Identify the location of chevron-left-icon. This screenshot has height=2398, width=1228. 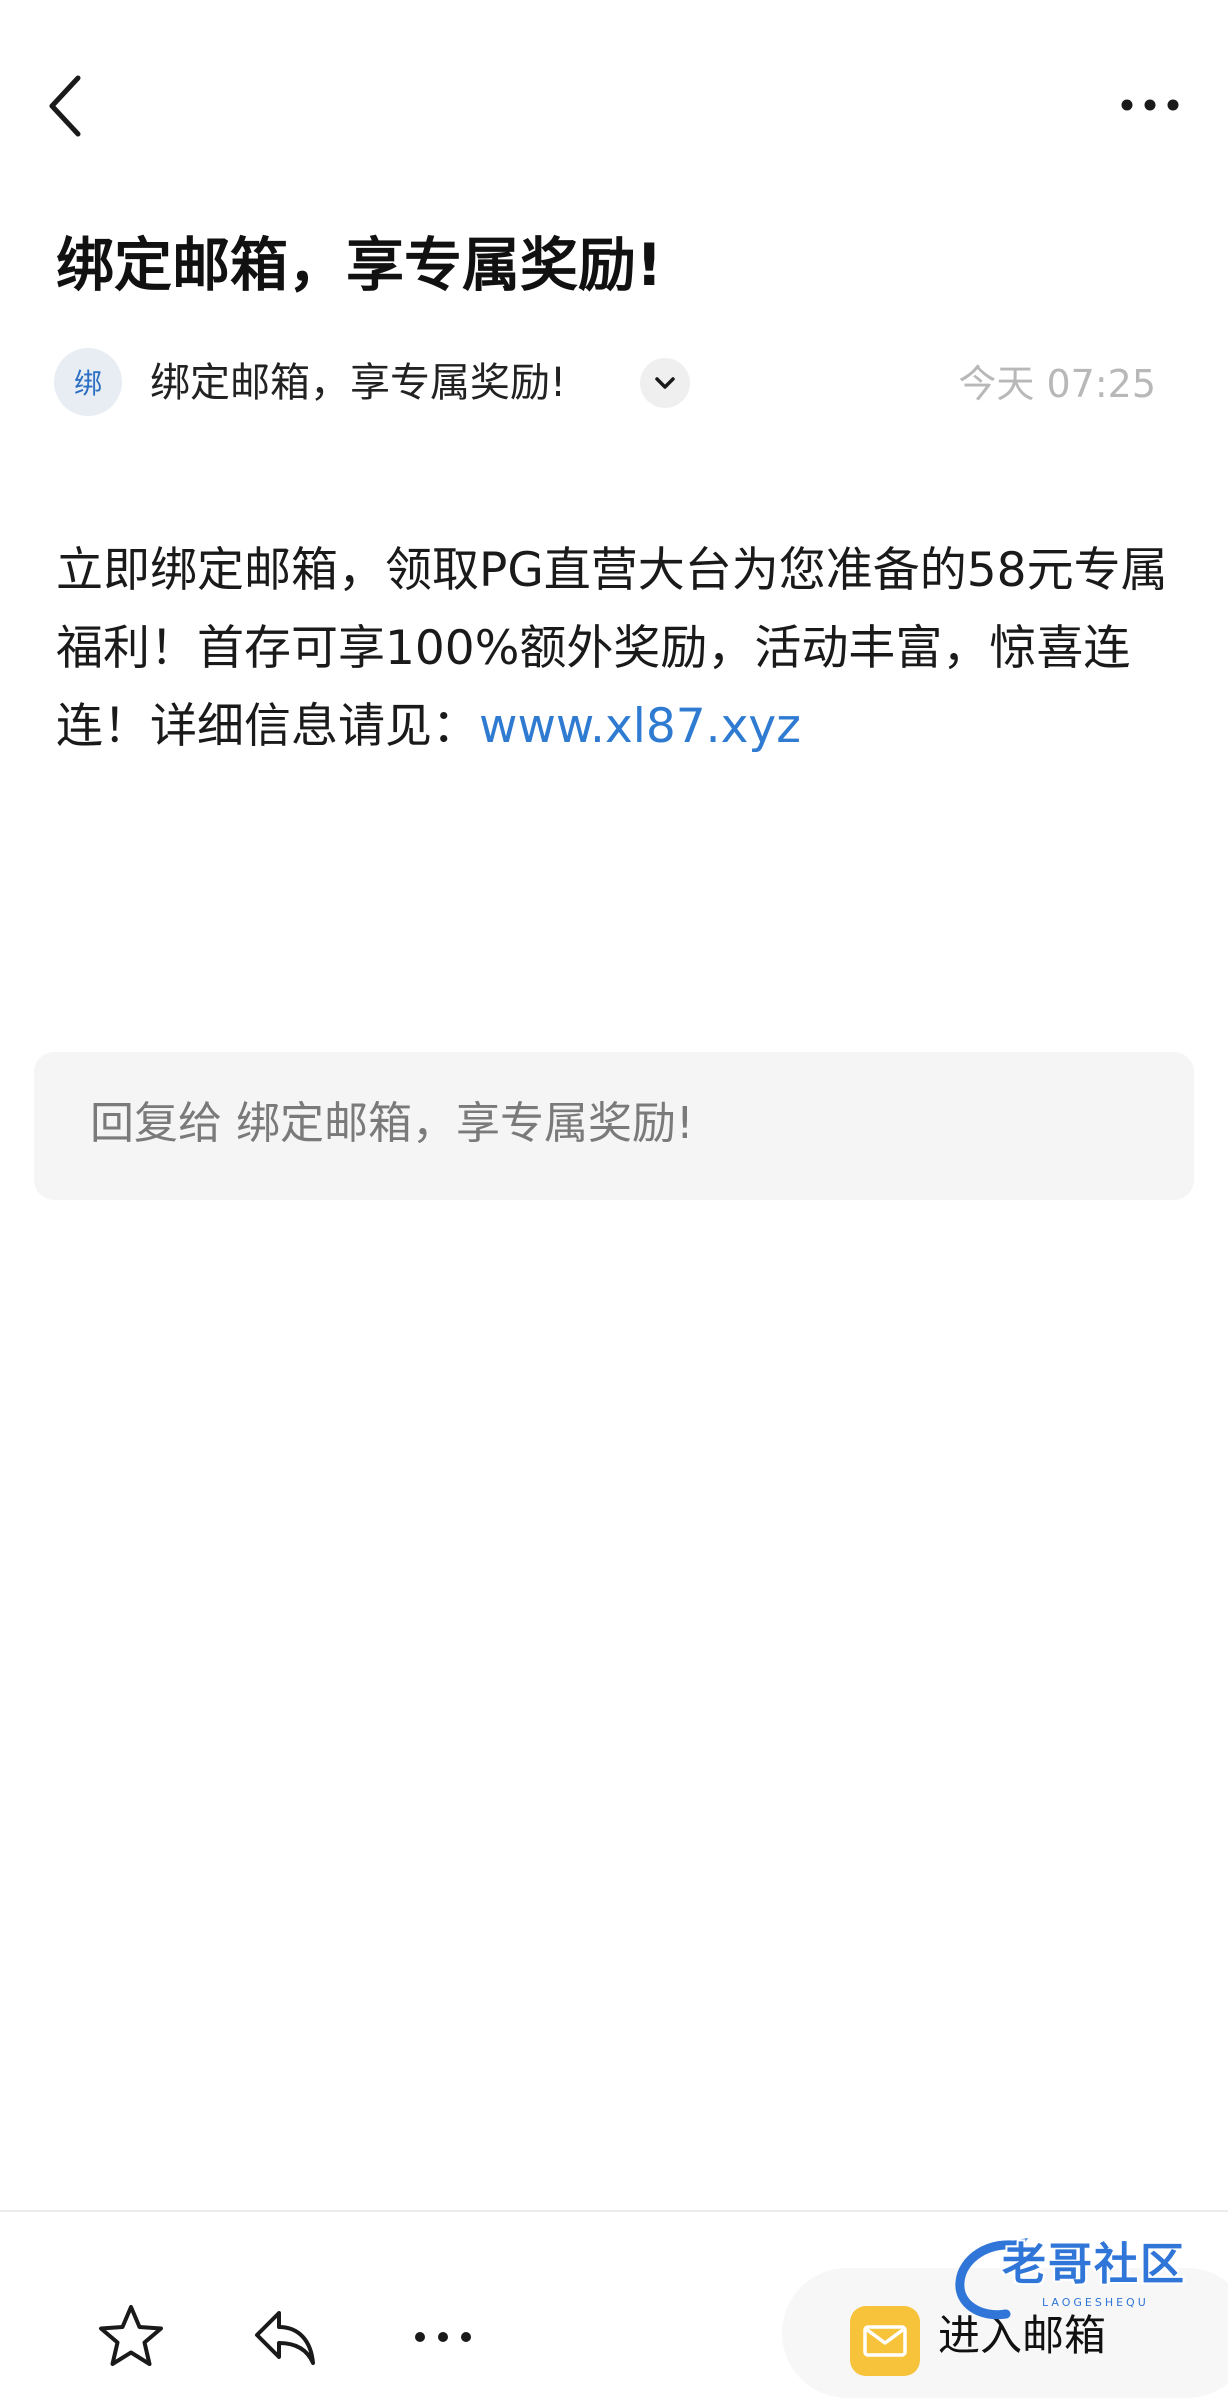
(65, 106).